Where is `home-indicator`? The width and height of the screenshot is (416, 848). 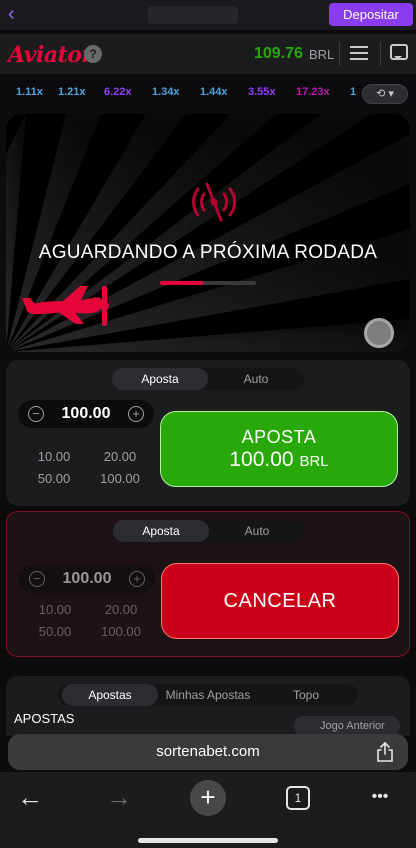
home-indicator is located at coordinates (208, 840).